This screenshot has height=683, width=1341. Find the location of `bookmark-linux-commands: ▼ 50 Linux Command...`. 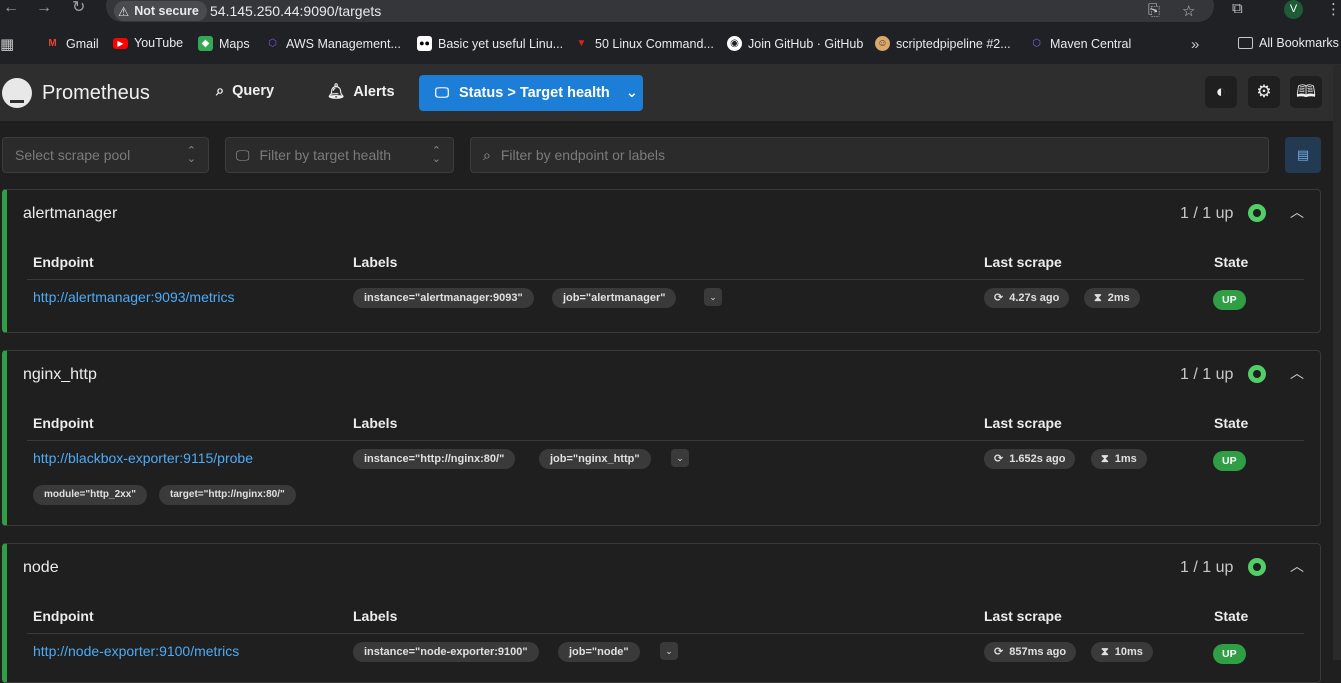

bookmark-linux-commands: ▼ 50 Linux Command... is located at coordinates (644, 43).